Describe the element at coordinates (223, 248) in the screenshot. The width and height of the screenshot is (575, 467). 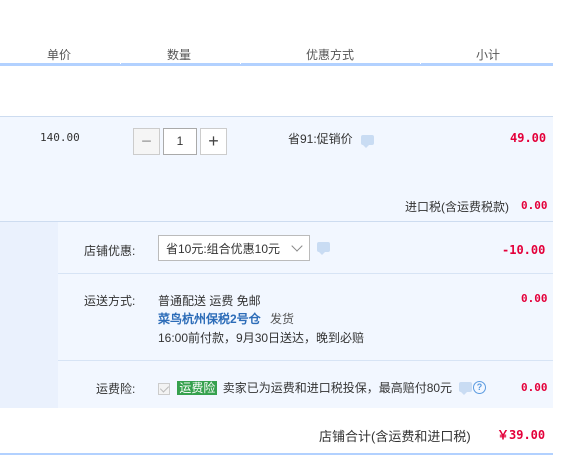
I see `shop-discount-selected: 省10元:组合优惠10元` at that location.